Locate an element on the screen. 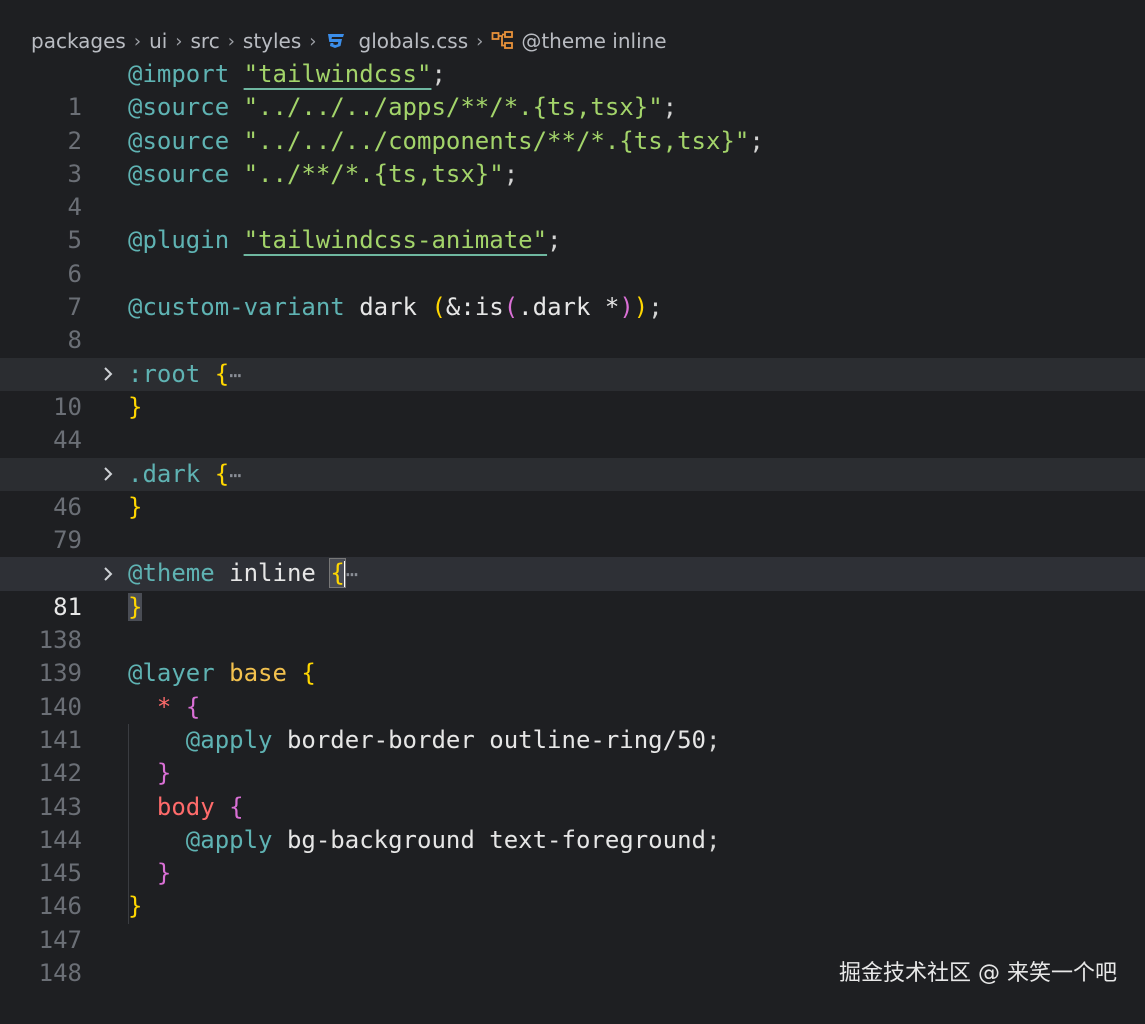 Image resolution: width=1145 pixels, height=1024 pixels. breadcrumb-ui: ui is located at coordinates (158, 41).